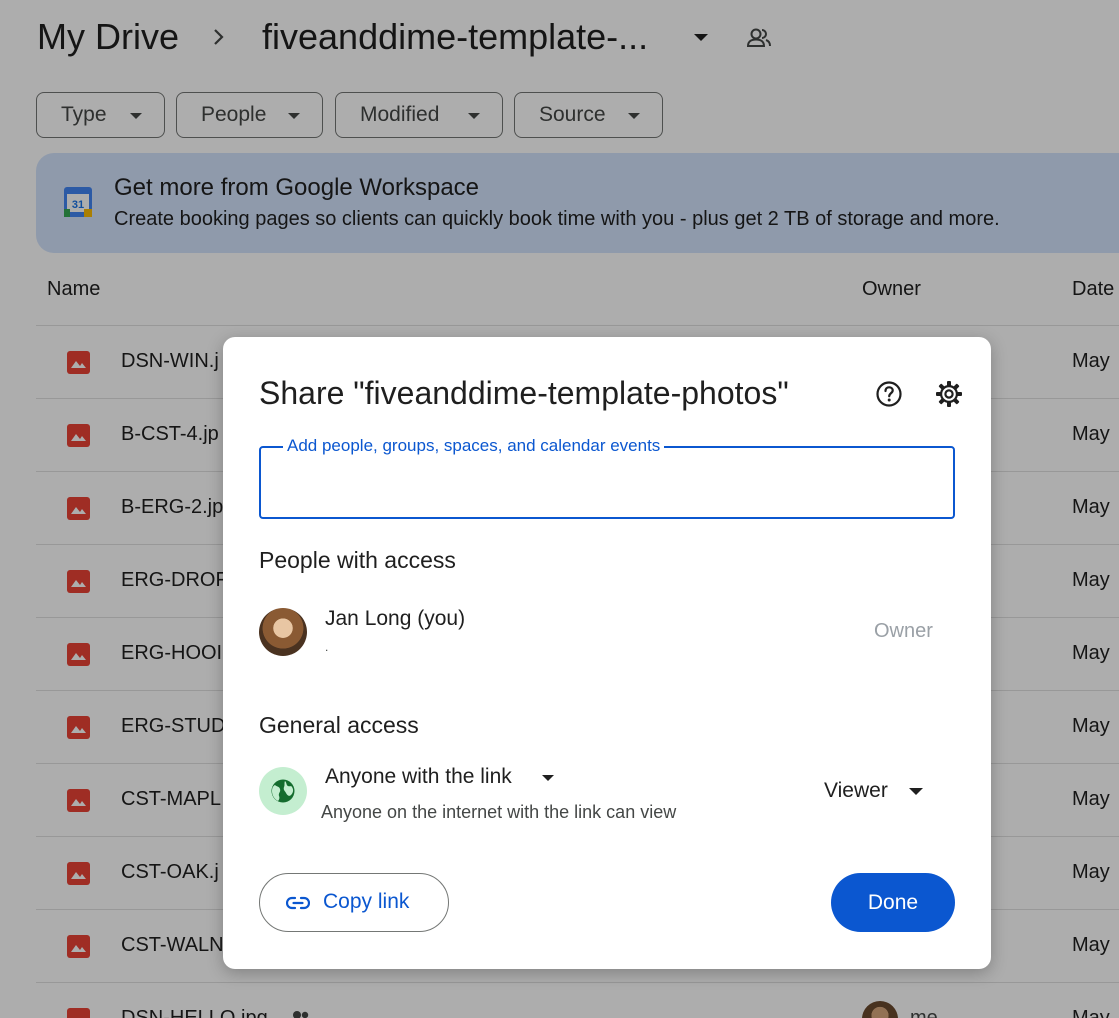  What do you see at coordinates (327, 647) in the screenshot?
I see `person-email: .` at bounding box center [327, 647].